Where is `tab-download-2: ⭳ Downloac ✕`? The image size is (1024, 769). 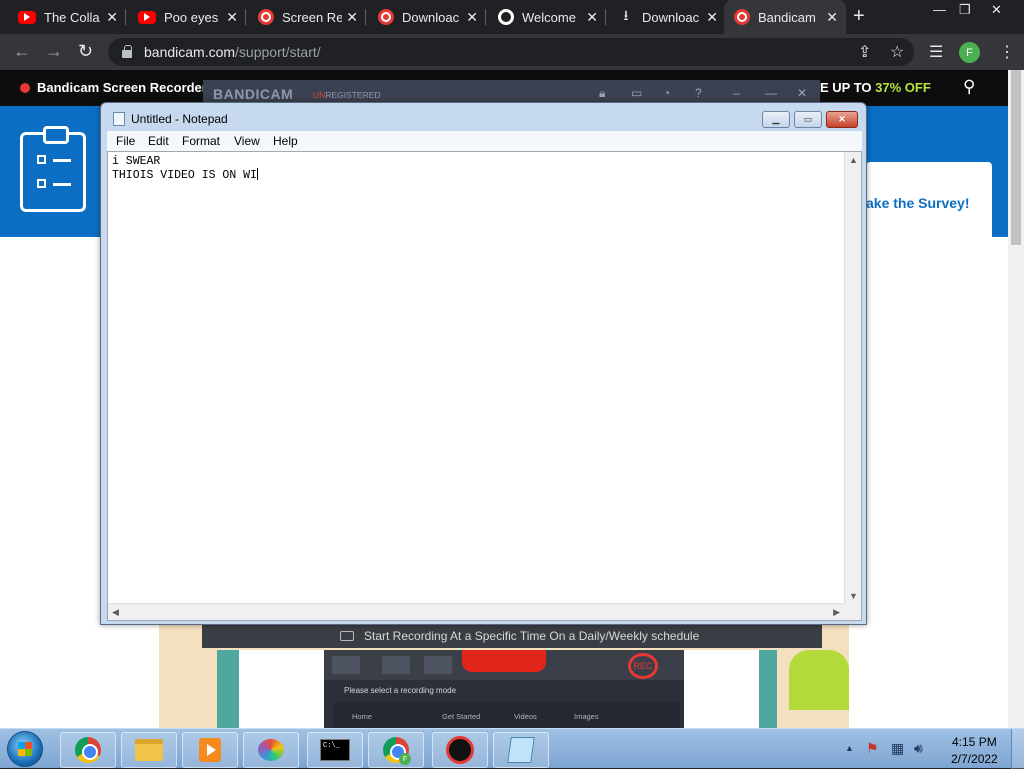
tab-download-2: ⭳ Downloac ✕ is located at coordinates (667, 17).